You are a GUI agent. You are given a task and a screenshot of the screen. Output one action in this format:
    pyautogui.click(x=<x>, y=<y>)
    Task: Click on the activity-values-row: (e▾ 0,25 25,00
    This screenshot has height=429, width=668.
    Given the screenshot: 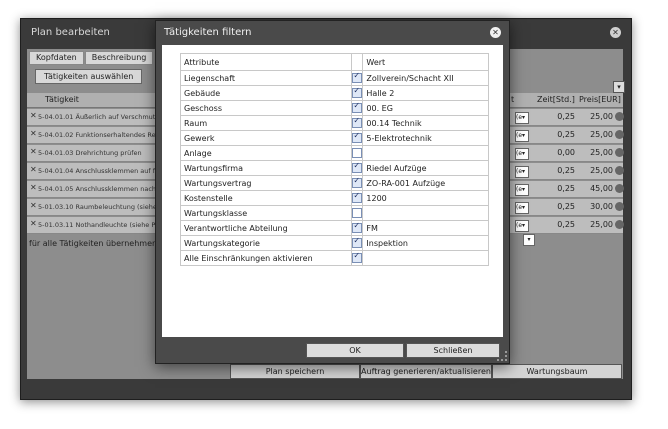 What is the action you would take?
    pyautogui.click(x=566, y=171)
    